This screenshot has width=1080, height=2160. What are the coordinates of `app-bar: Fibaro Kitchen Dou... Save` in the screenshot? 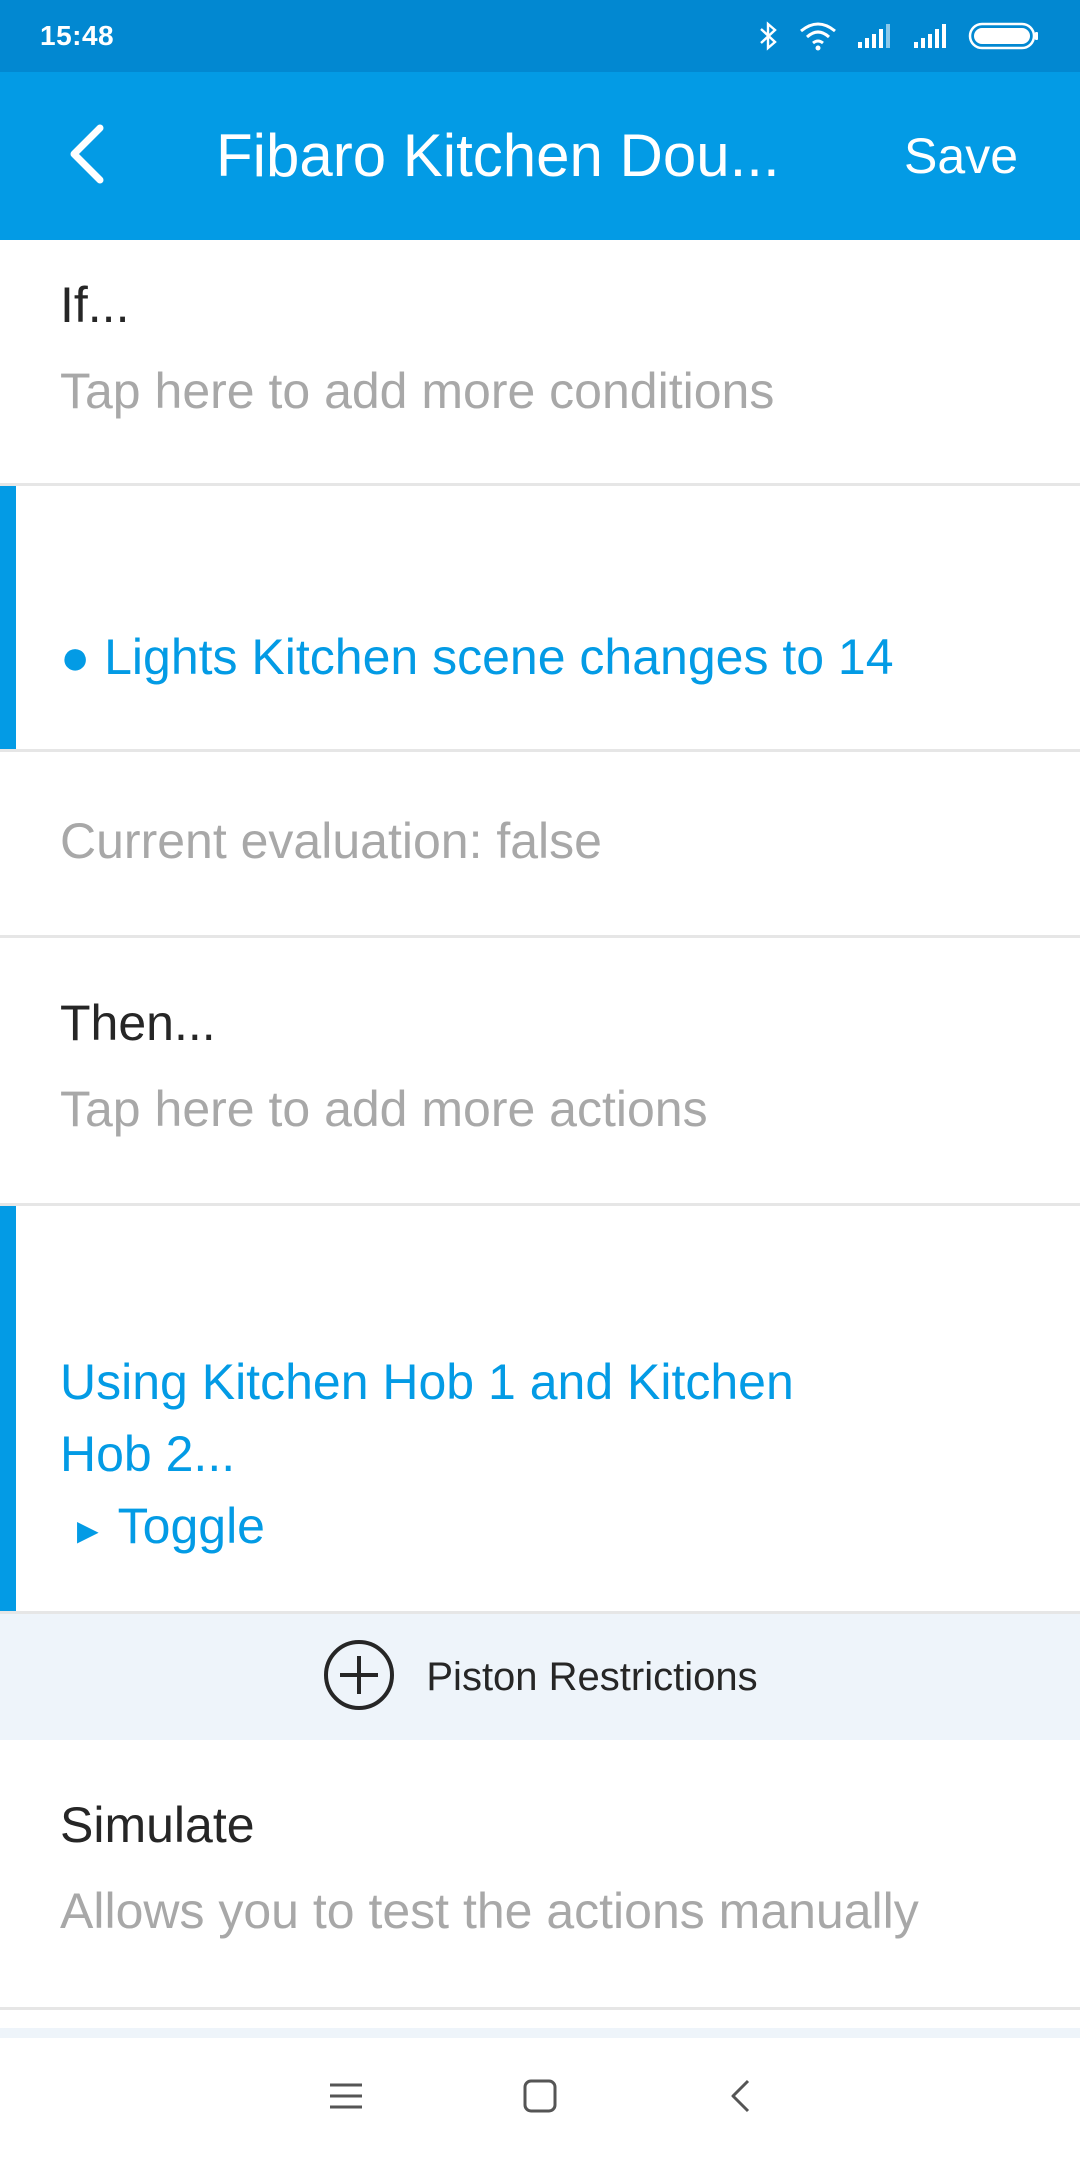 It's located at (540, 156).